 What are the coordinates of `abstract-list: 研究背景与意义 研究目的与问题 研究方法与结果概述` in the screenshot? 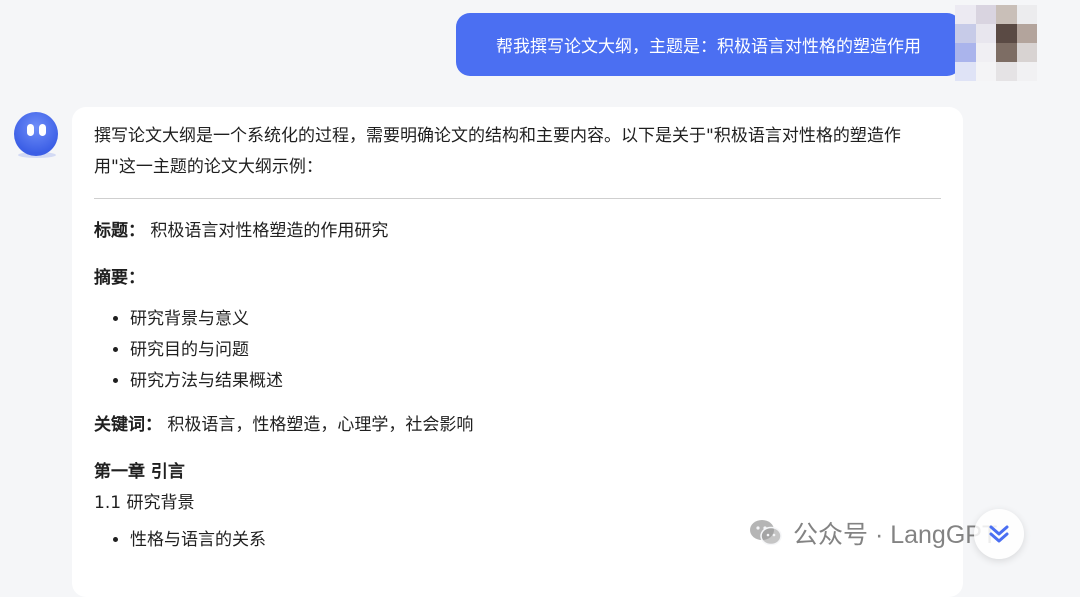 It's located at (517, 350).